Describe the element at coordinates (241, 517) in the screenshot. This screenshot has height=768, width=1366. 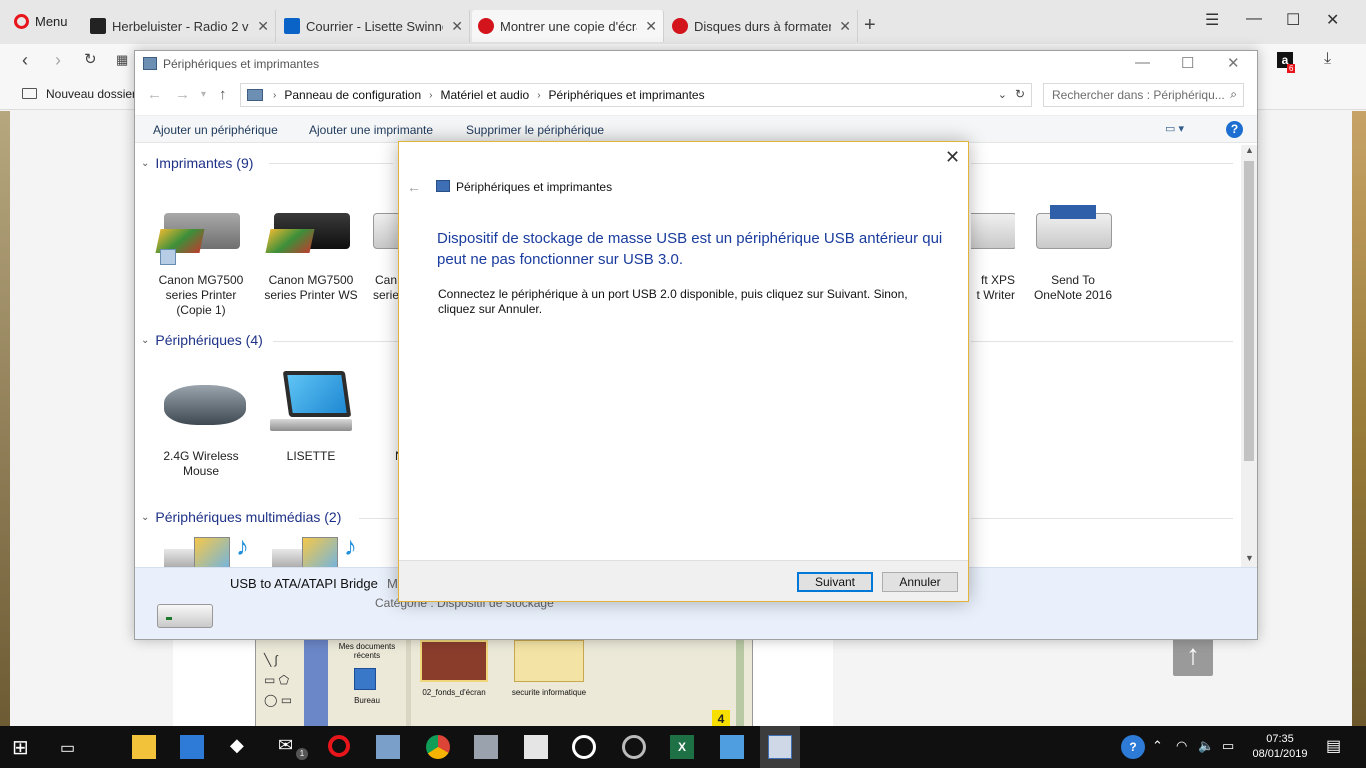
I see `group-header-multimedia: ⌄ Périphériques multimédias (2)` at that location.